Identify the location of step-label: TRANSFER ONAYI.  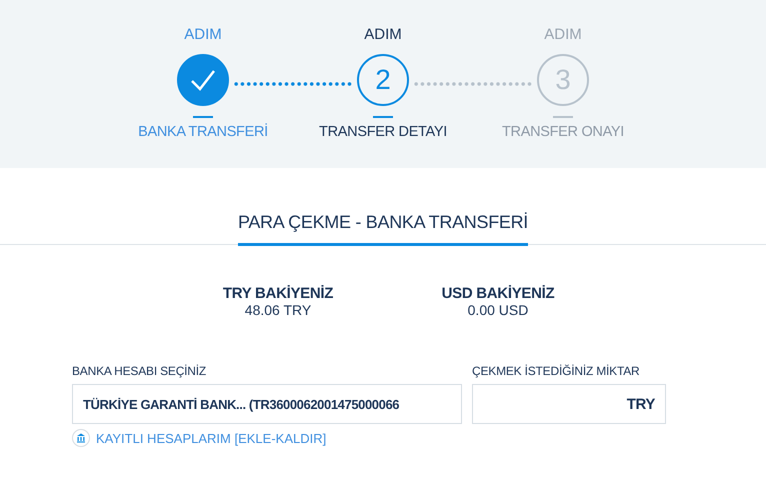
(563, 132).